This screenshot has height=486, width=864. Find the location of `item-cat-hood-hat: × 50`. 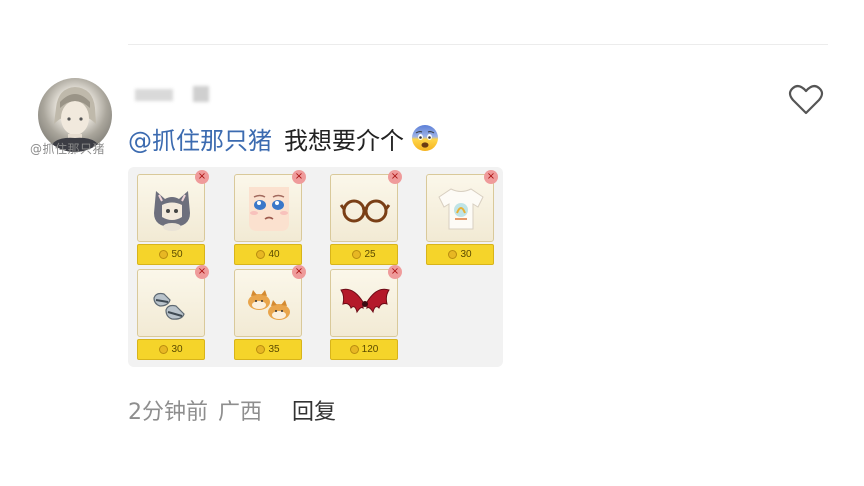

item-cat-hood-hat: × 50 is located at coordinates (173, 217).